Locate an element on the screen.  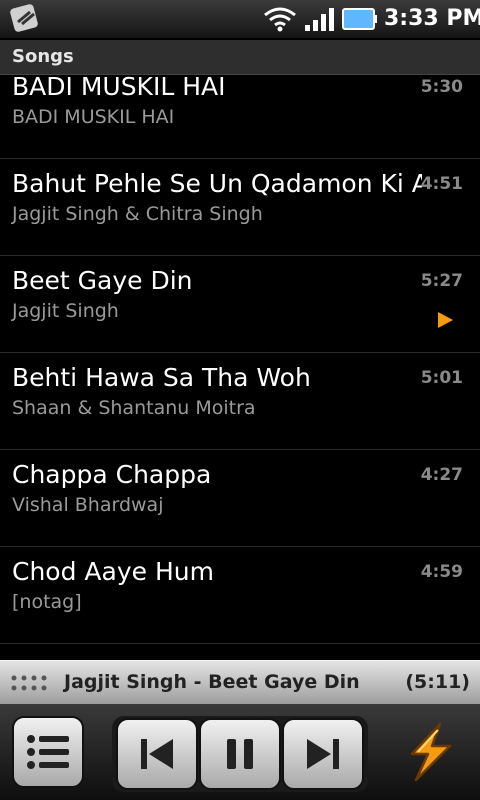
previous-button is located at coordinates (157, 754).